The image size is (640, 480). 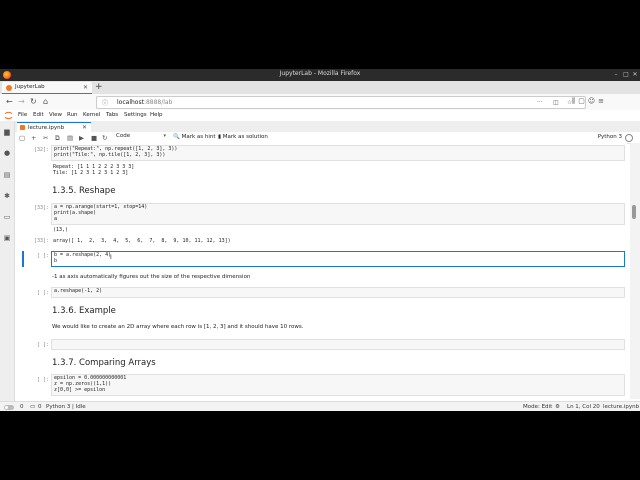 I want to click on code-cell-editor, so click(x=338, y=344).